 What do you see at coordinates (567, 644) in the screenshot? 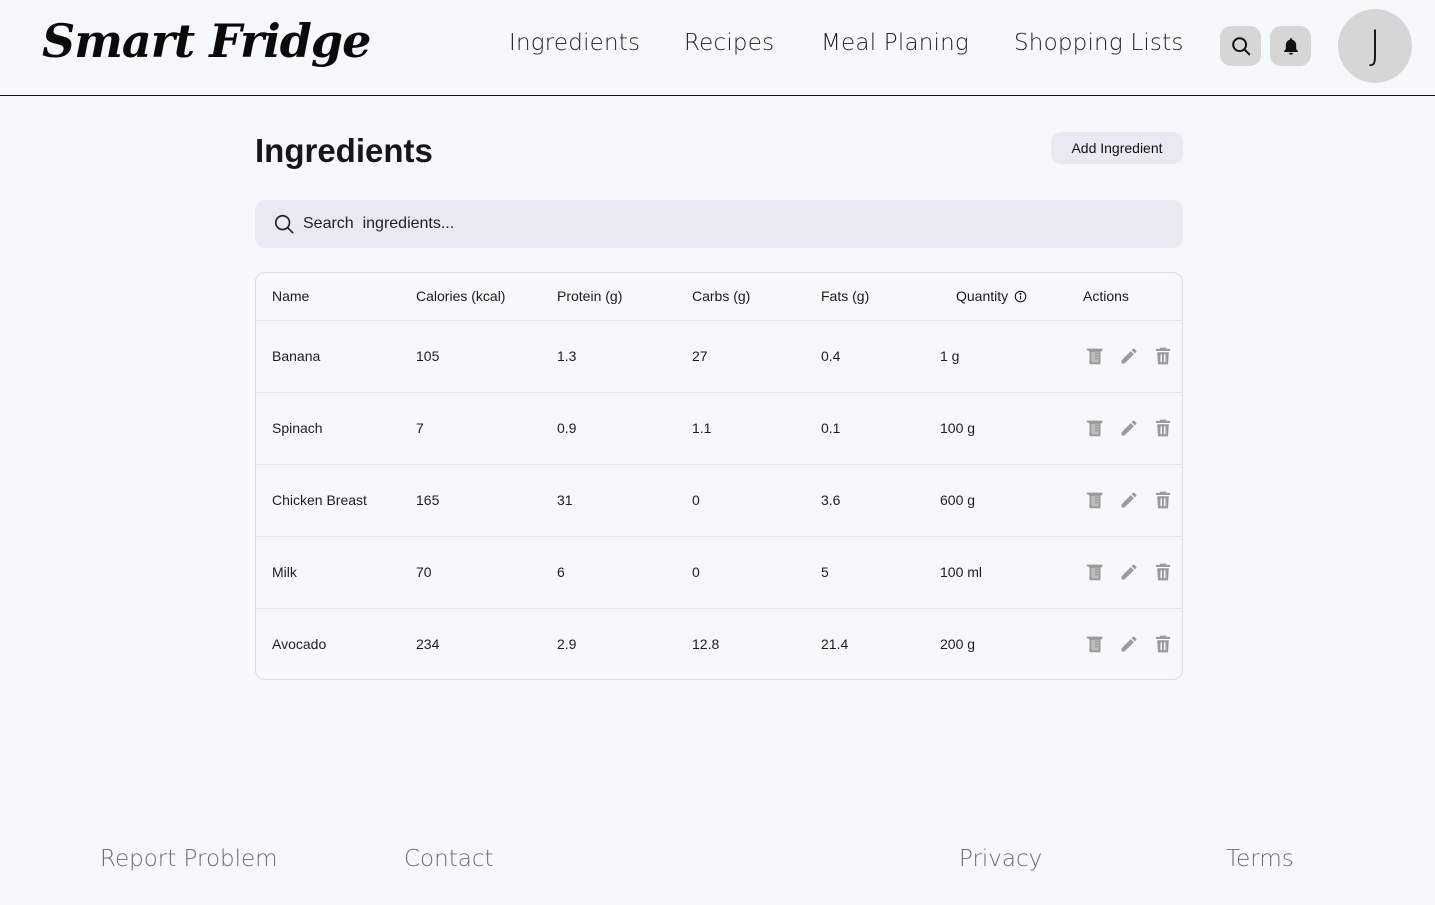
I see `cell-protein: 2.9` at bounding box center [567, 644].